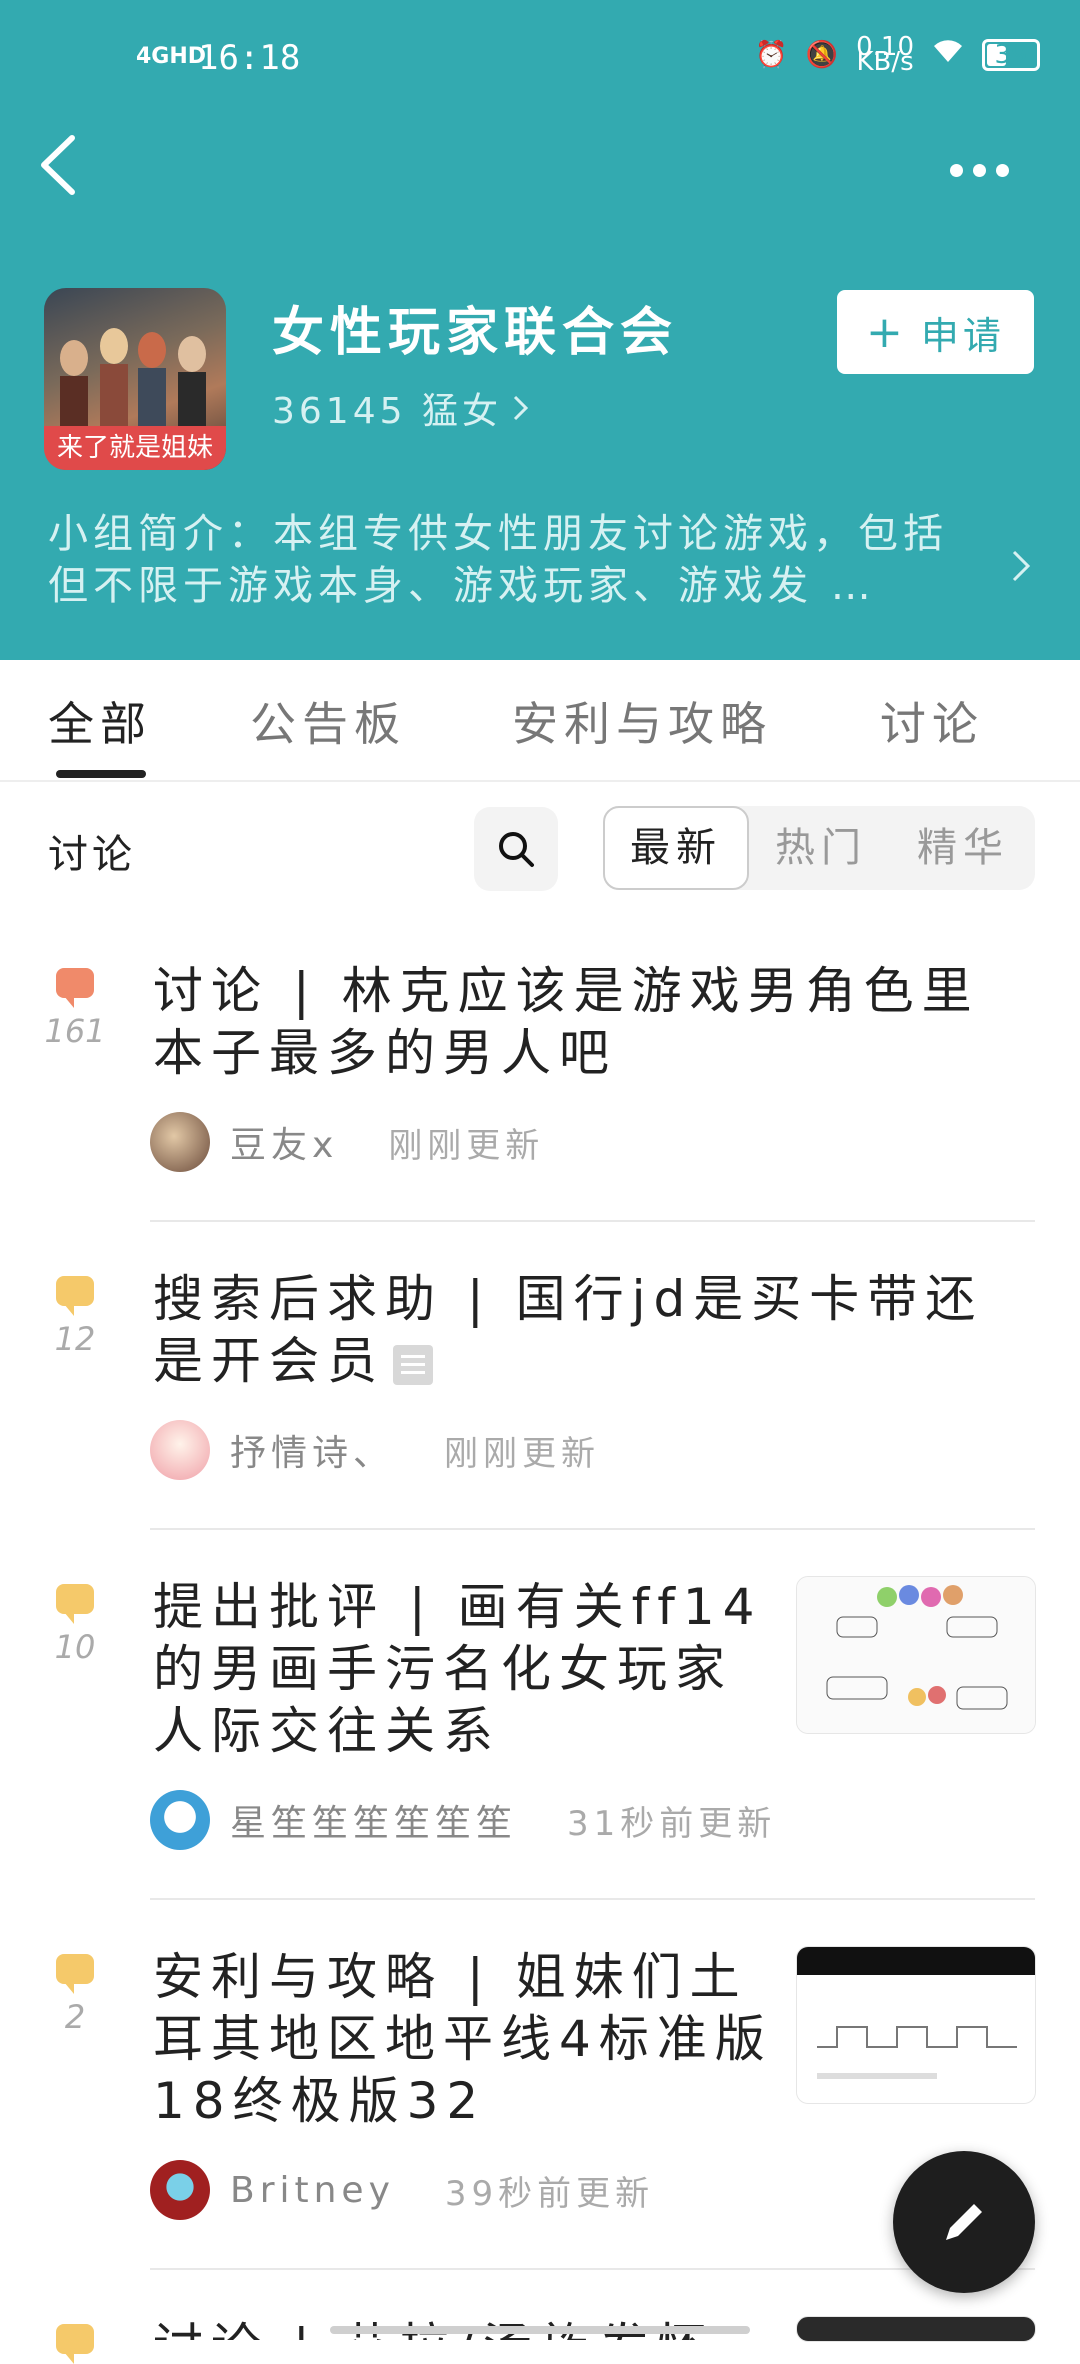 The width and height of the screenshot is (1080, 2364). What do you see at coordinates (540, 60) in the screenshot?
I see `status-bar: 4GHD 16:18 ⏰ 🔕 0.10 KB/s 39` at bounding box center [540, 60].